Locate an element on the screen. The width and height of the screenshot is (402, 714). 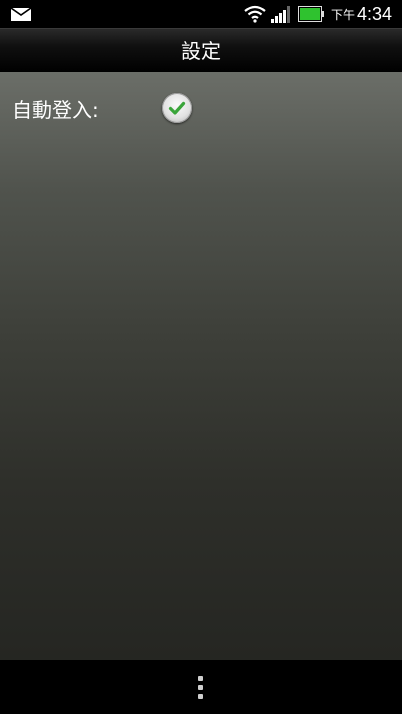
title-bar: 設定 is located at coordinates (201, 50).